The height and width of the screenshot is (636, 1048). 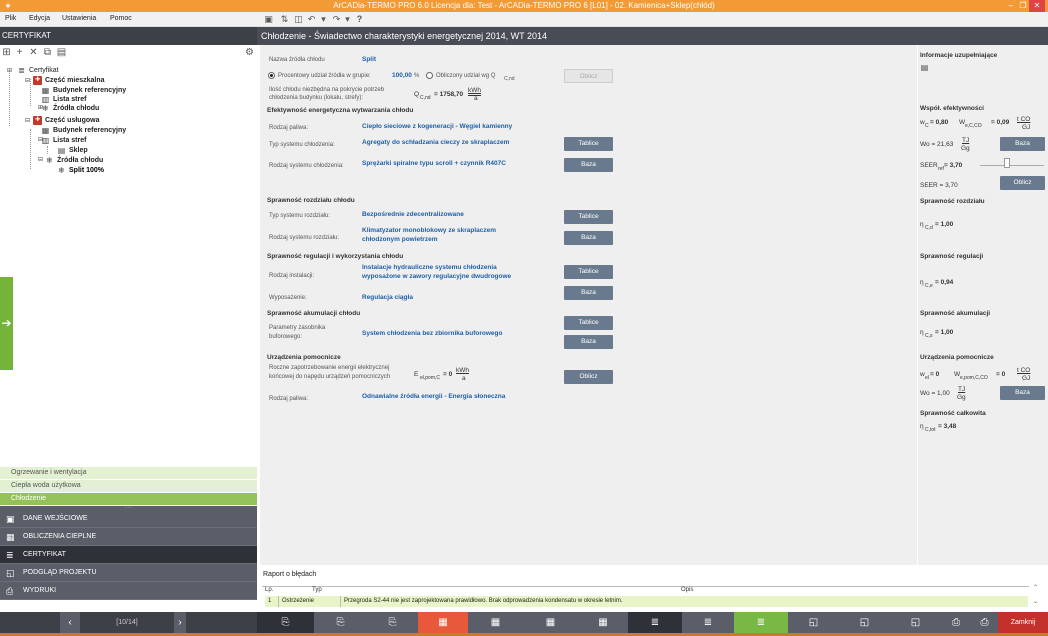 What do you see at coordinates (47, 52) in the screenshot?
I see `copy-icon: ⧉` at bounding box center [47, 52].